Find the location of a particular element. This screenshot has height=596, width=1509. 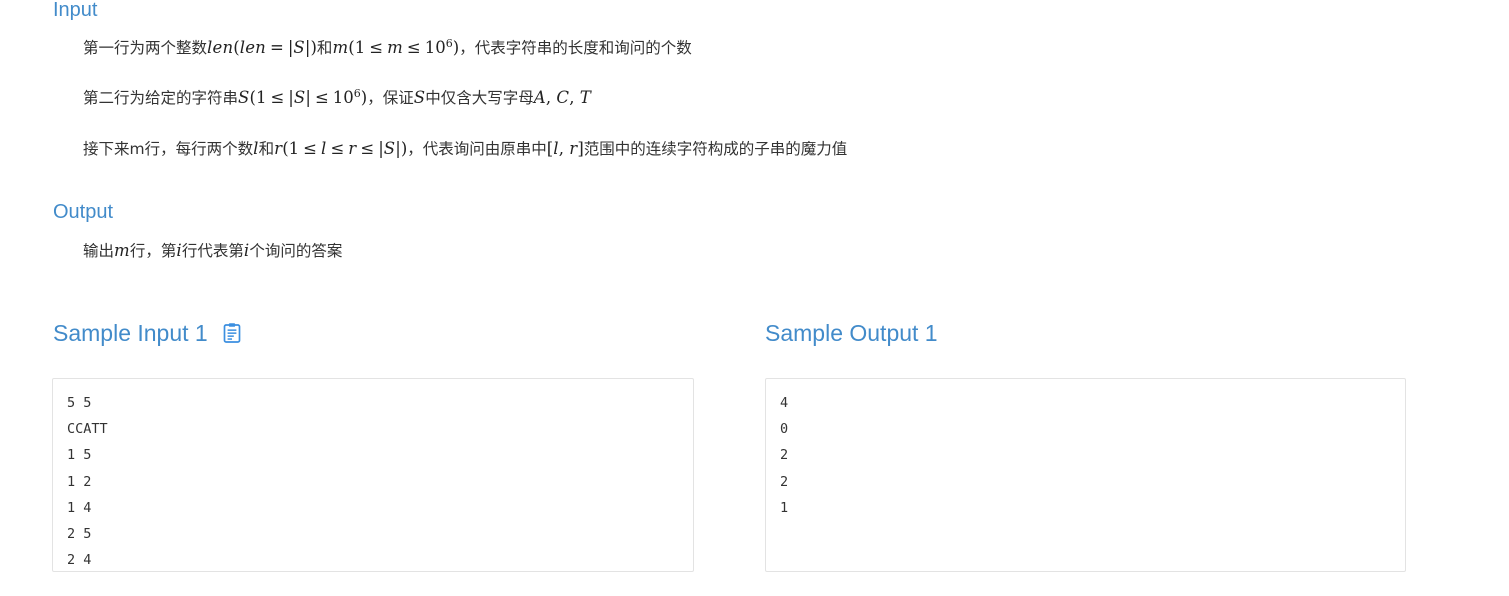

statement-text: 个询问的答案 is located at coordinates (296, 251).